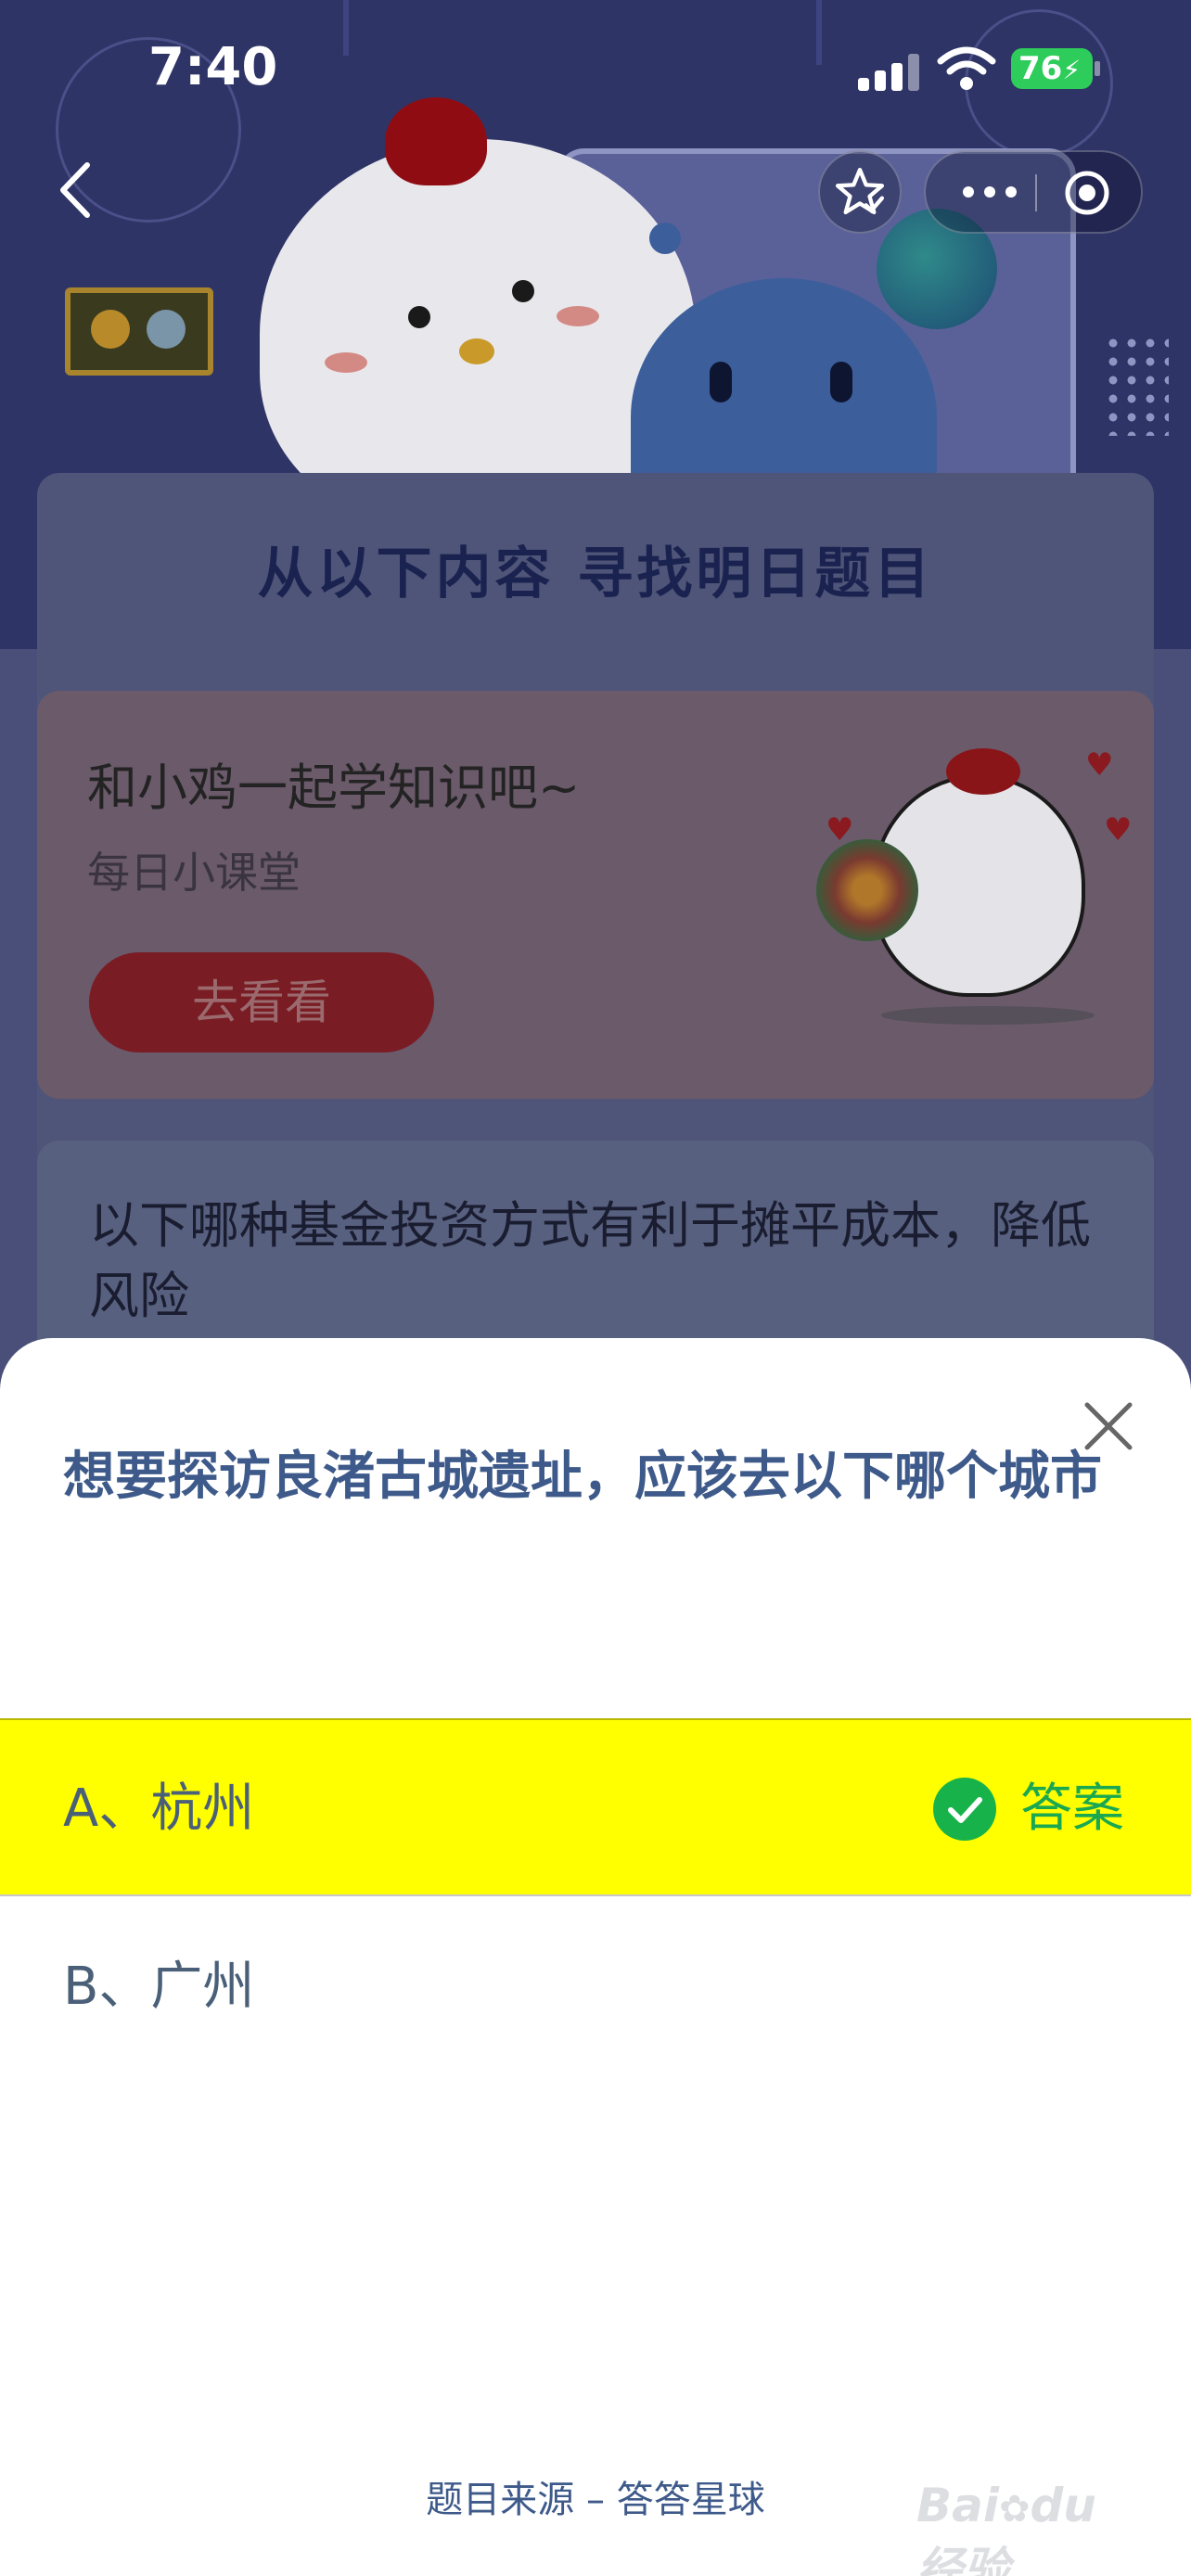  I want to click on mini-program-capsule, so click(1033, 192).